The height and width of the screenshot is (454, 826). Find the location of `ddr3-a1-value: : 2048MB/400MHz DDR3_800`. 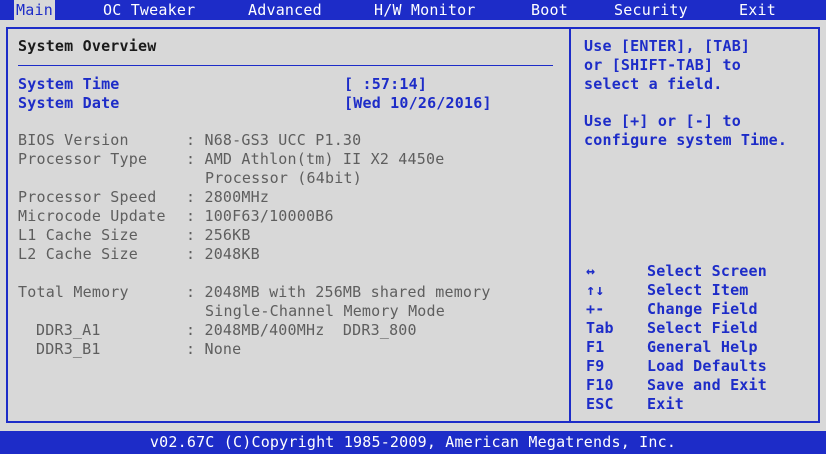

ddr3-a1-value: : 2048MB/400MHz DDR3_800 is located at coordinates (301, 330).